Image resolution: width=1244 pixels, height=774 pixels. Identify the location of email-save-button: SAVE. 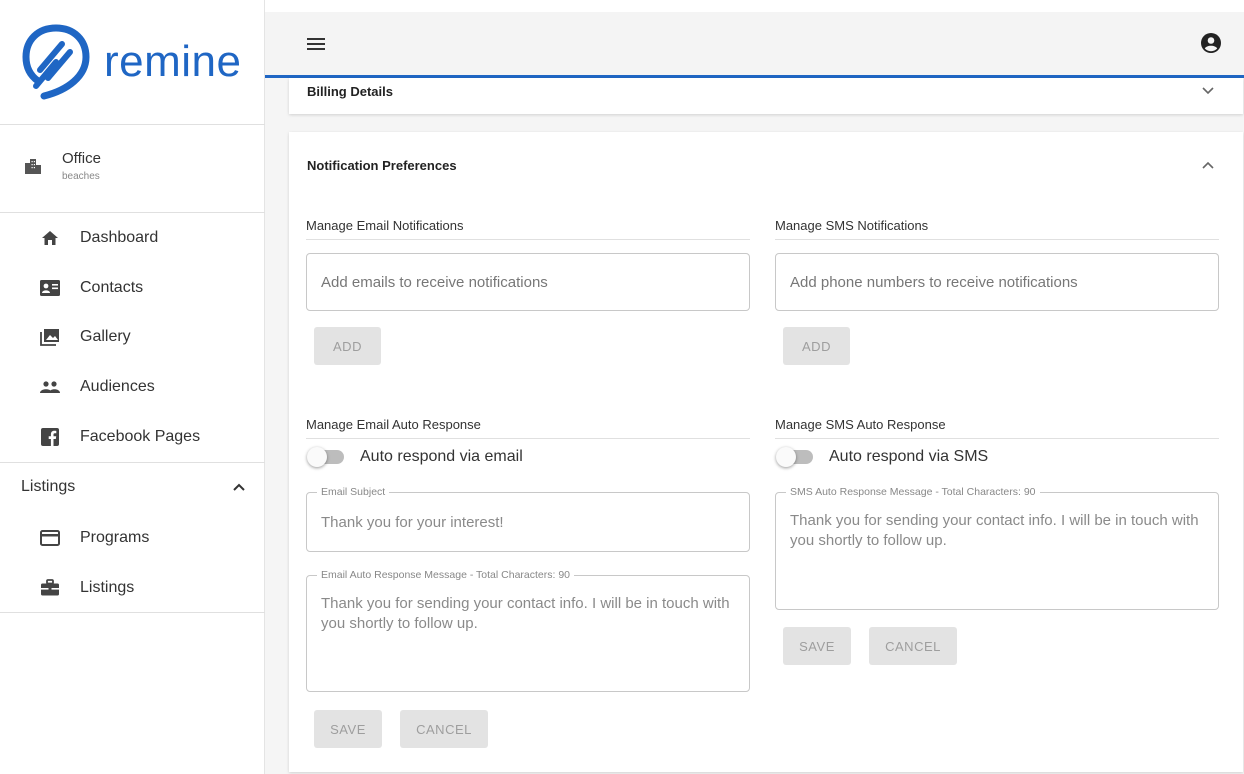
(348, 729).